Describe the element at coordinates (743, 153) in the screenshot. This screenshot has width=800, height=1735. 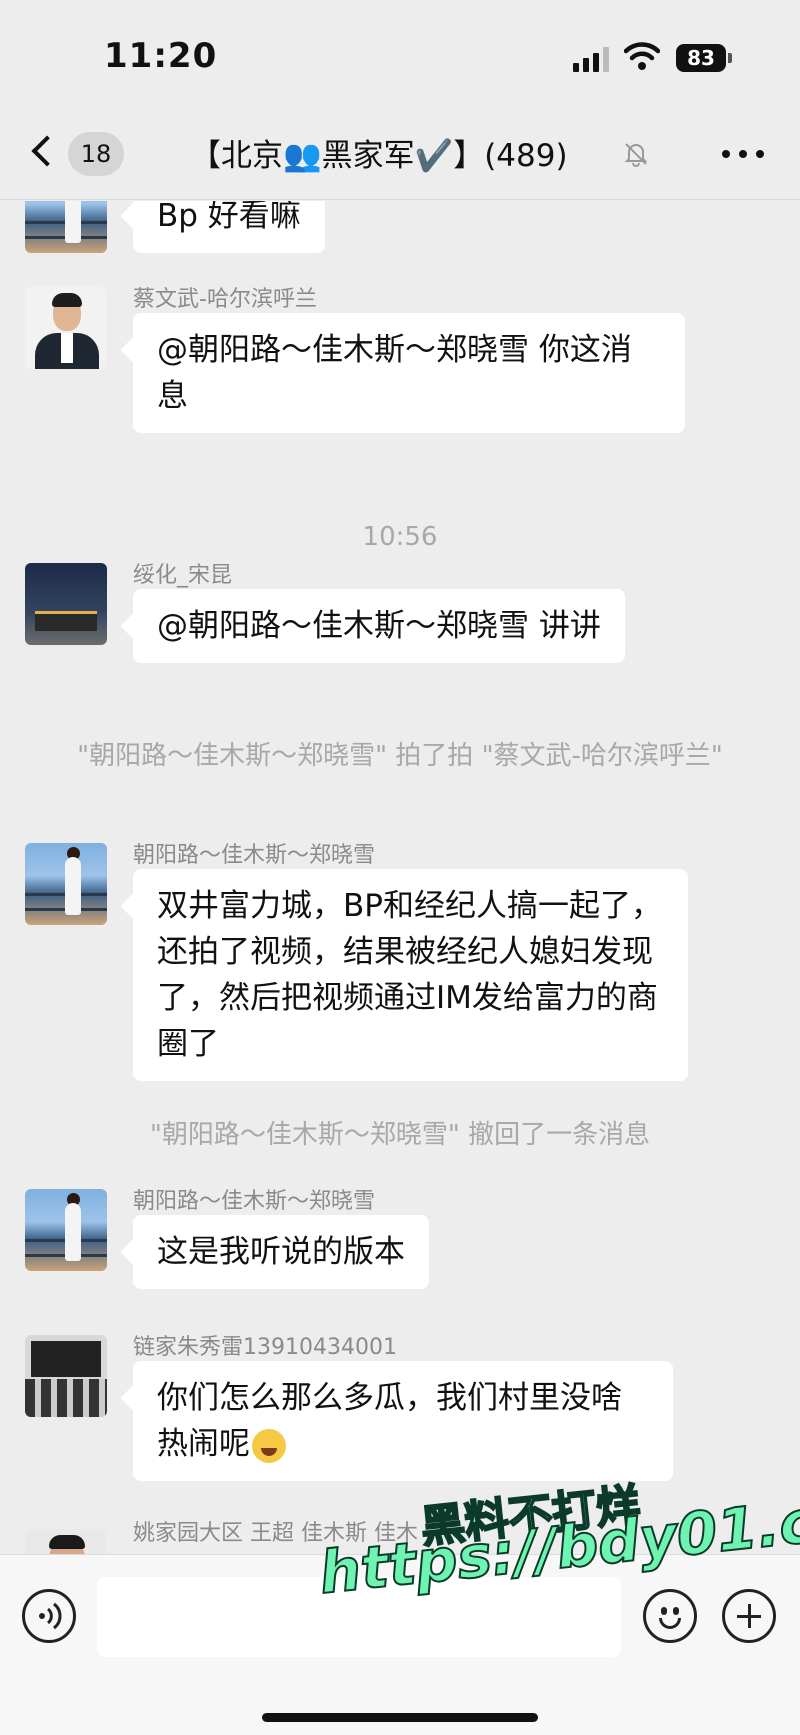
I see `more-options-button` at that location.